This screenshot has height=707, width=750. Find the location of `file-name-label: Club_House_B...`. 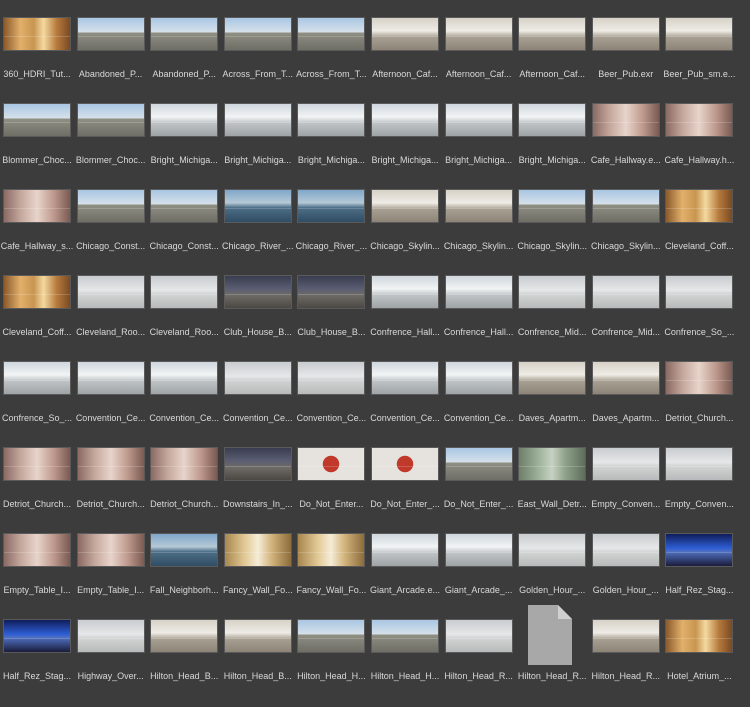

file-name-label: Club_House_B... is located at coordinates (257, 332).